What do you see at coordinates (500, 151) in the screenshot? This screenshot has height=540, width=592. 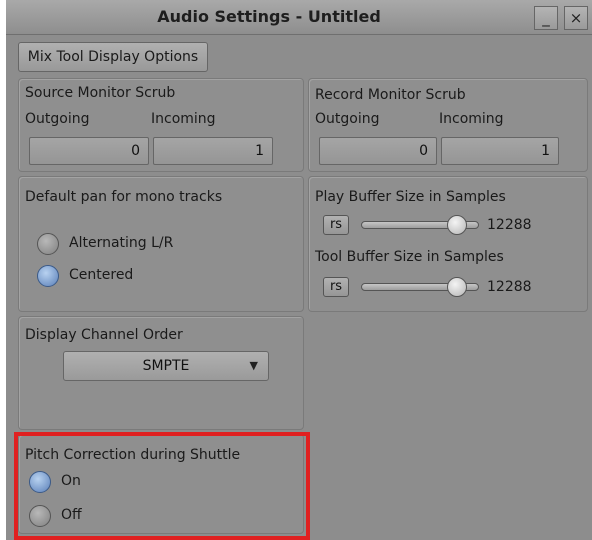 I see `record-incoming-field: 1` at bounding box center [500, 151].